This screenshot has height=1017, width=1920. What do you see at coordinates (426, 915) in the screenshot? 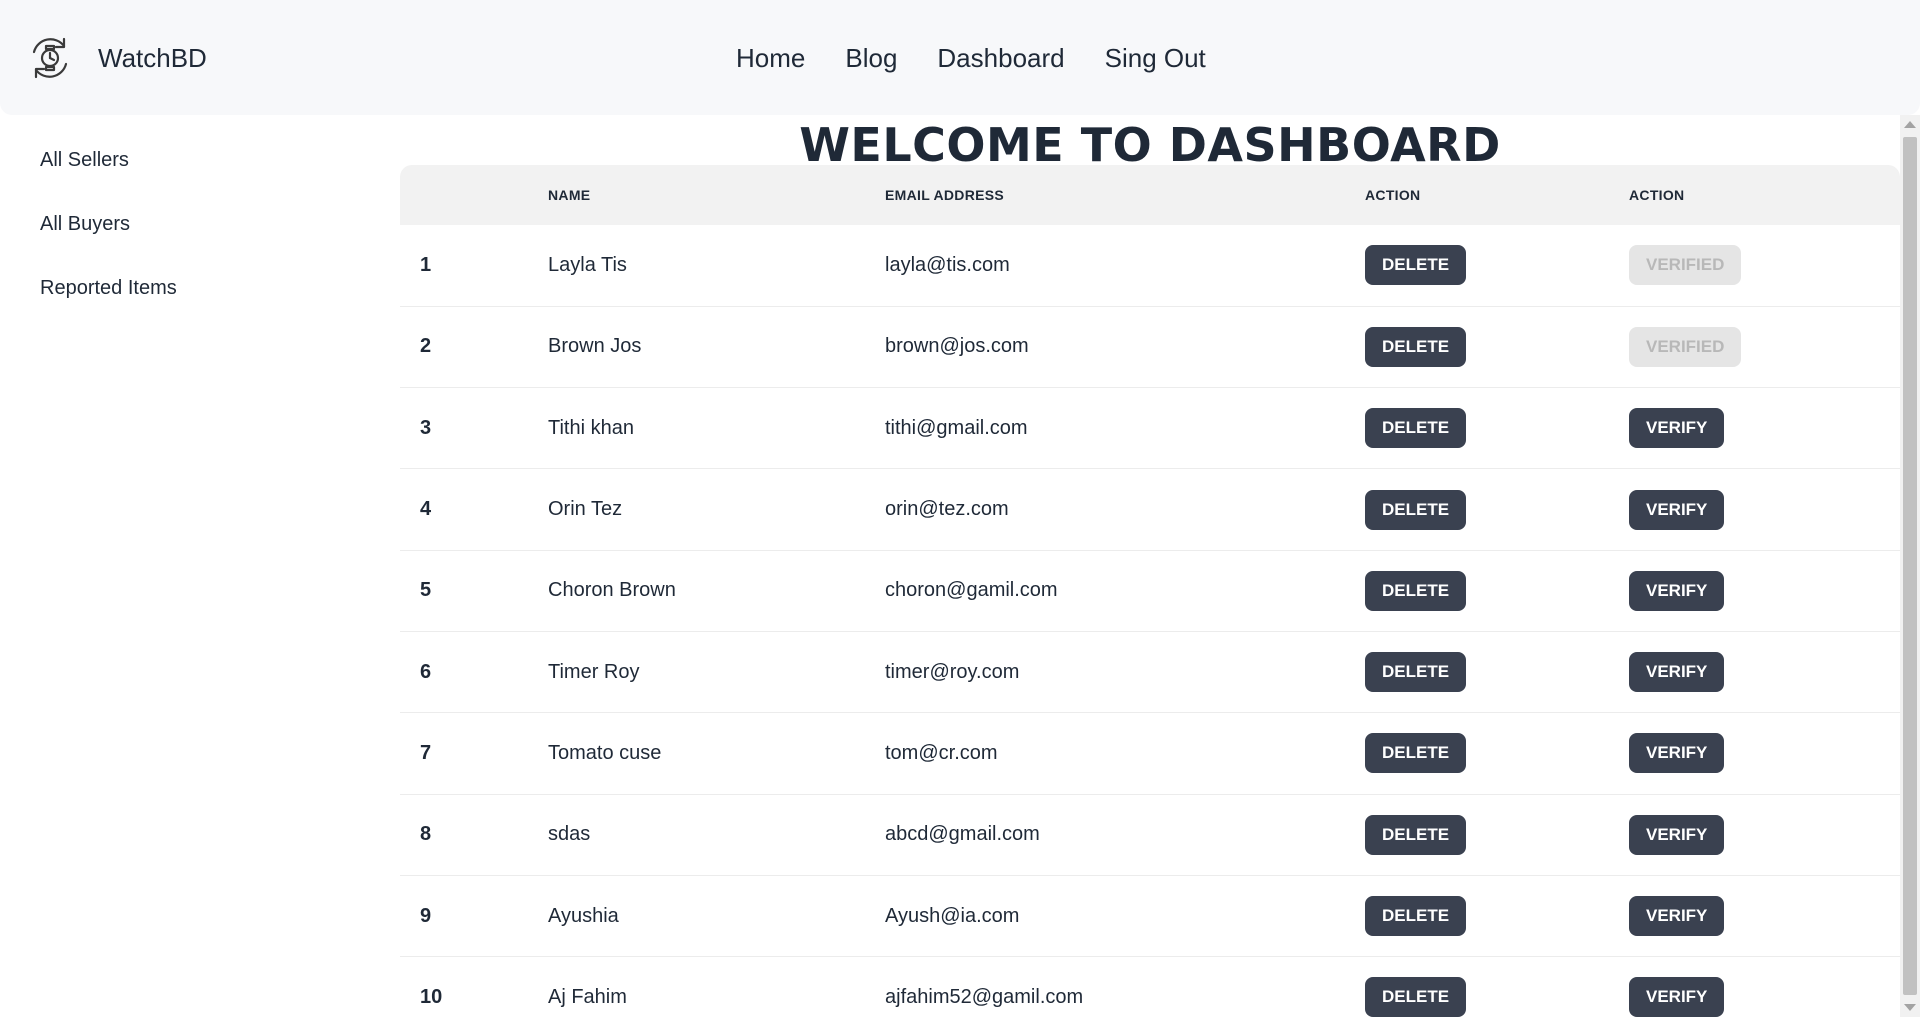
I see `row-index: 9` at bounding box center [426, 915].